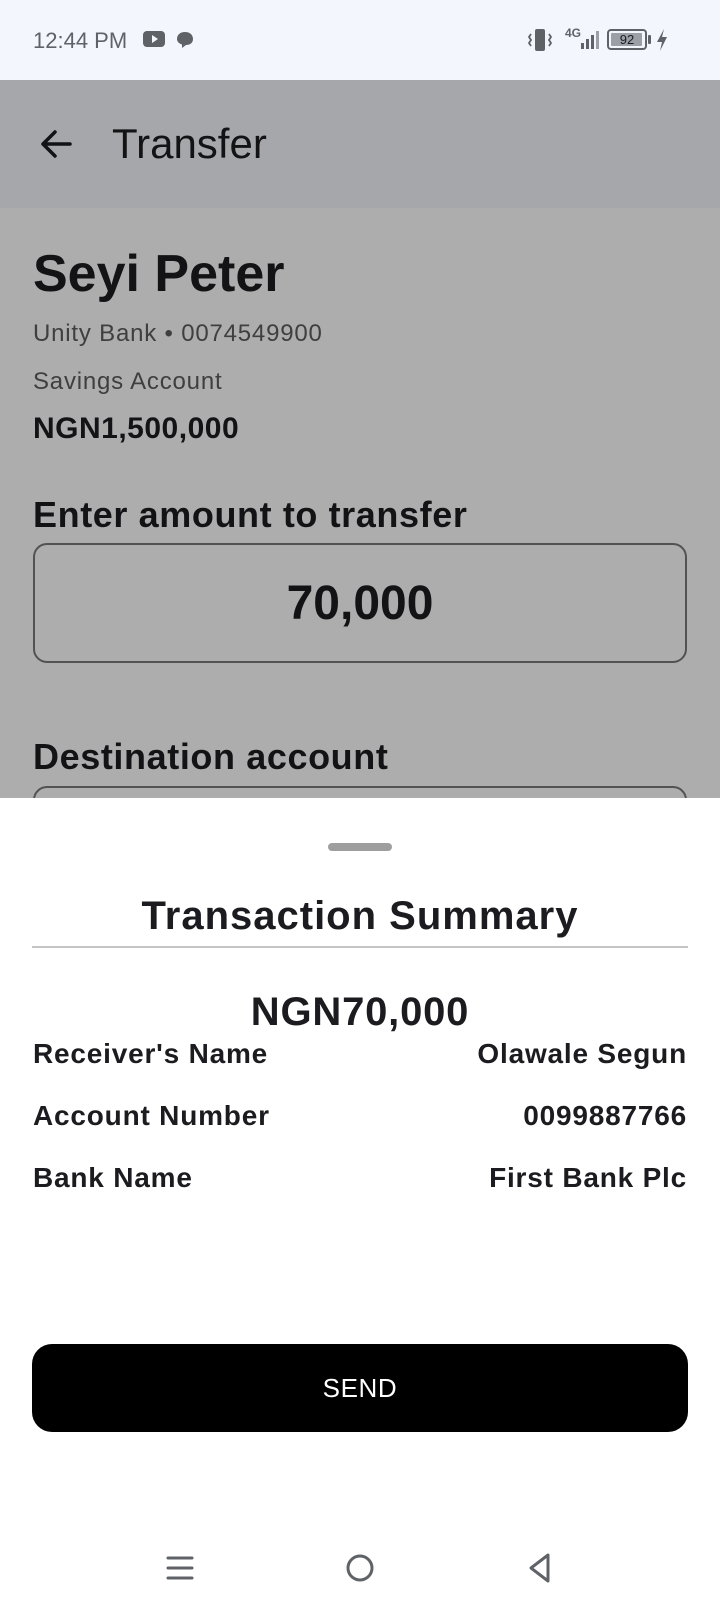  I want to click on summary-row-account-number: Account Number 0099887766, so click(360, 1116).